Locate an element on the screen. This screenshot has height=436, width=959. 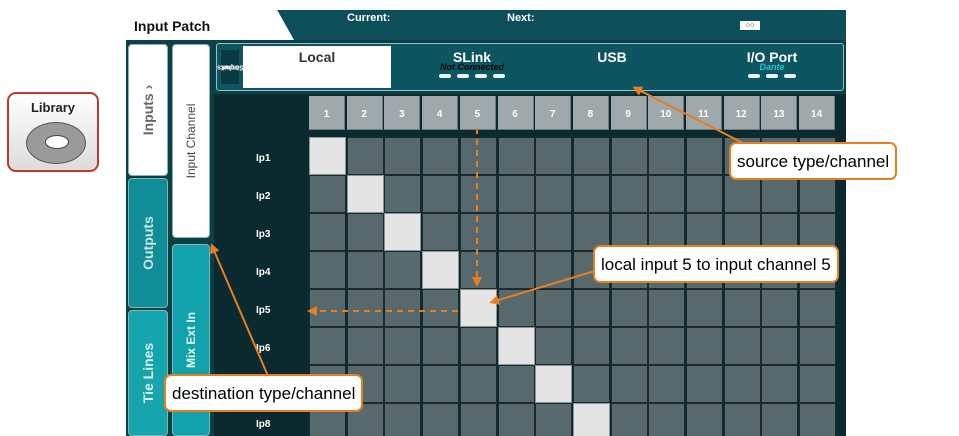
callout-destination-type: destination type/channel is located at coordinates (264, 393).